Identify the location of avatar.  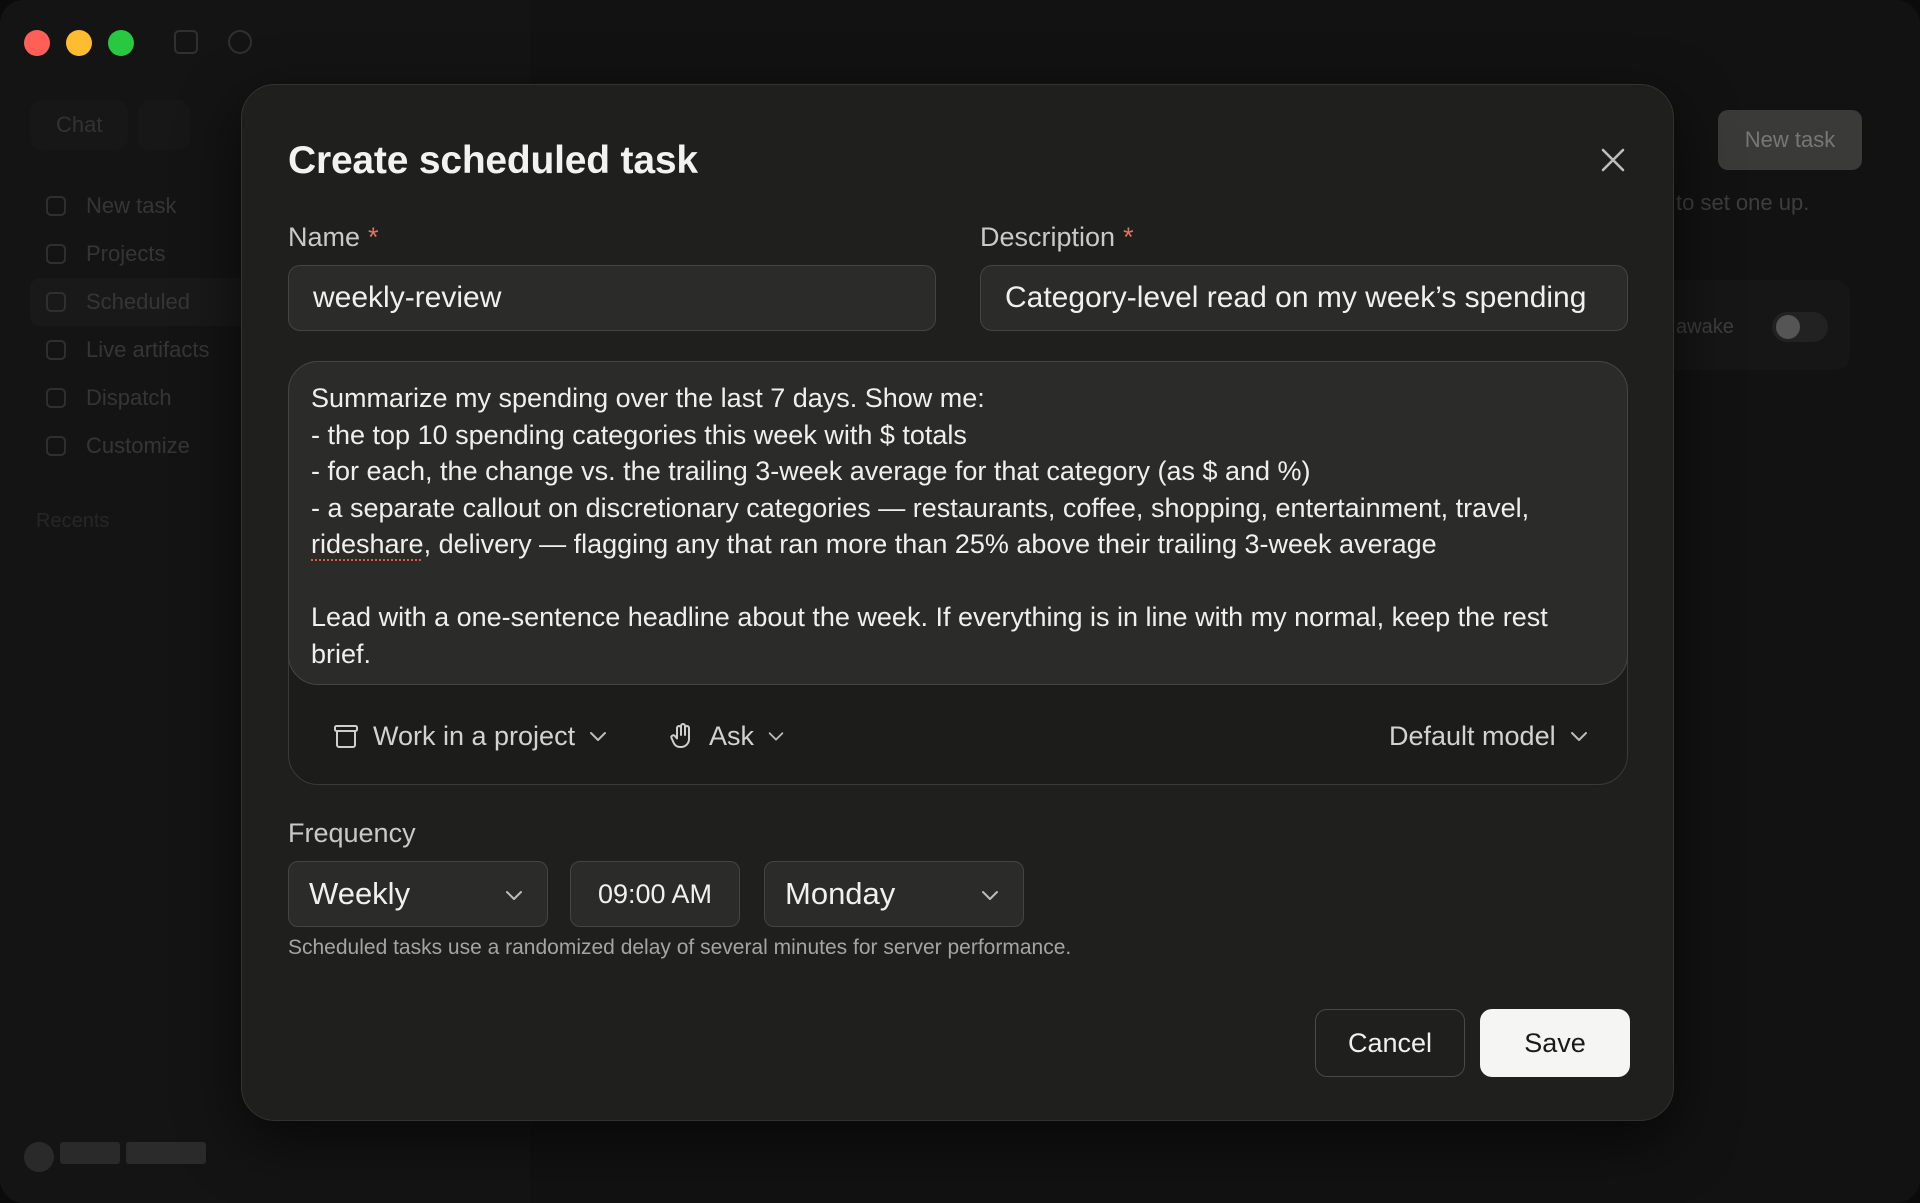
(39, 1157).